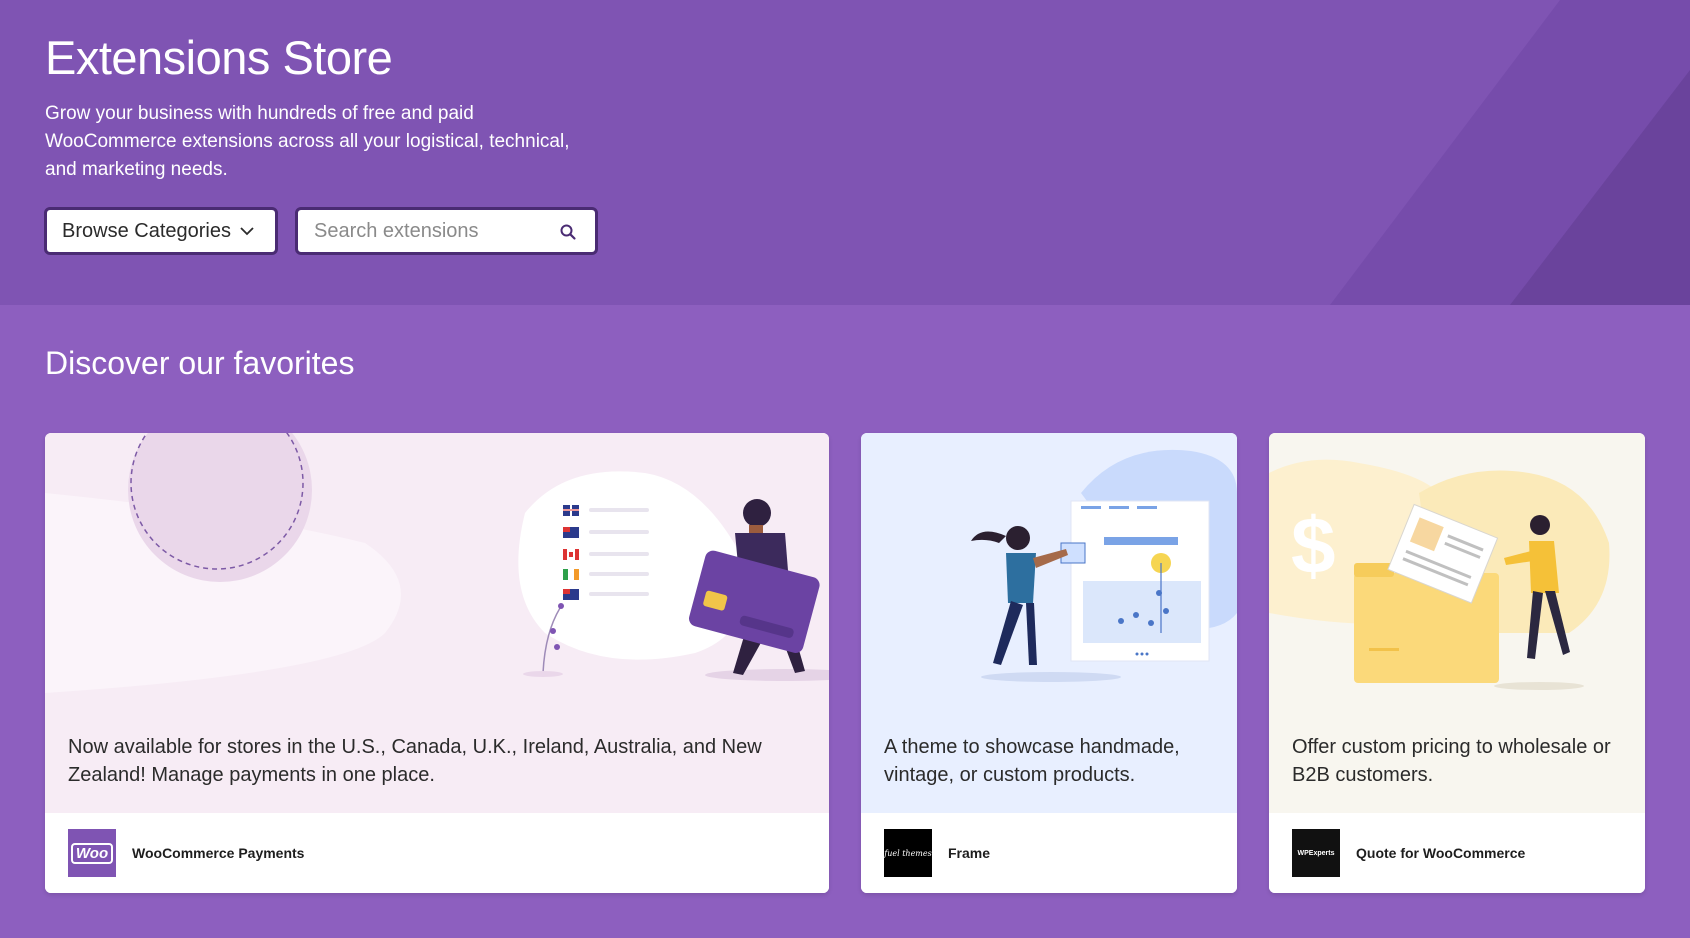 The image size is (1690, 938). I want to click on logo-text: WPExperts, so click(1316, 853).